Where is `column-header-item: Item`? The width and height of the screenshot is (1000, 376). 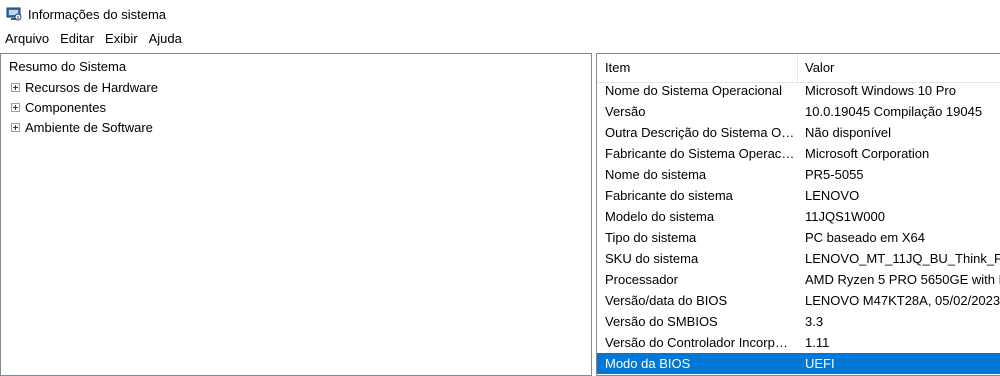
column-header-item: Item is located at coordinates (617, 68).